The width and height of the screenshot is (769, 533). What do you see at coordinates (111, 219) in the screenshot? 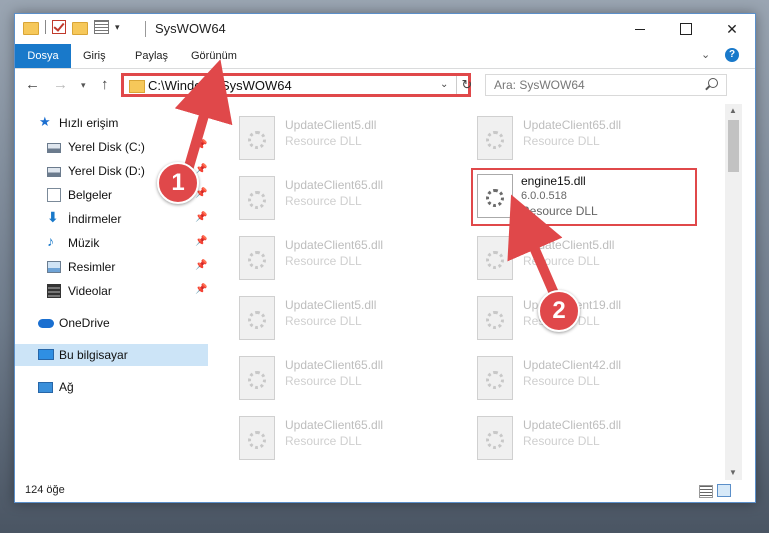
I see `sidebar-item-downloads: ⬇ İndirmeler 📌` at bounding box center [111, 219].